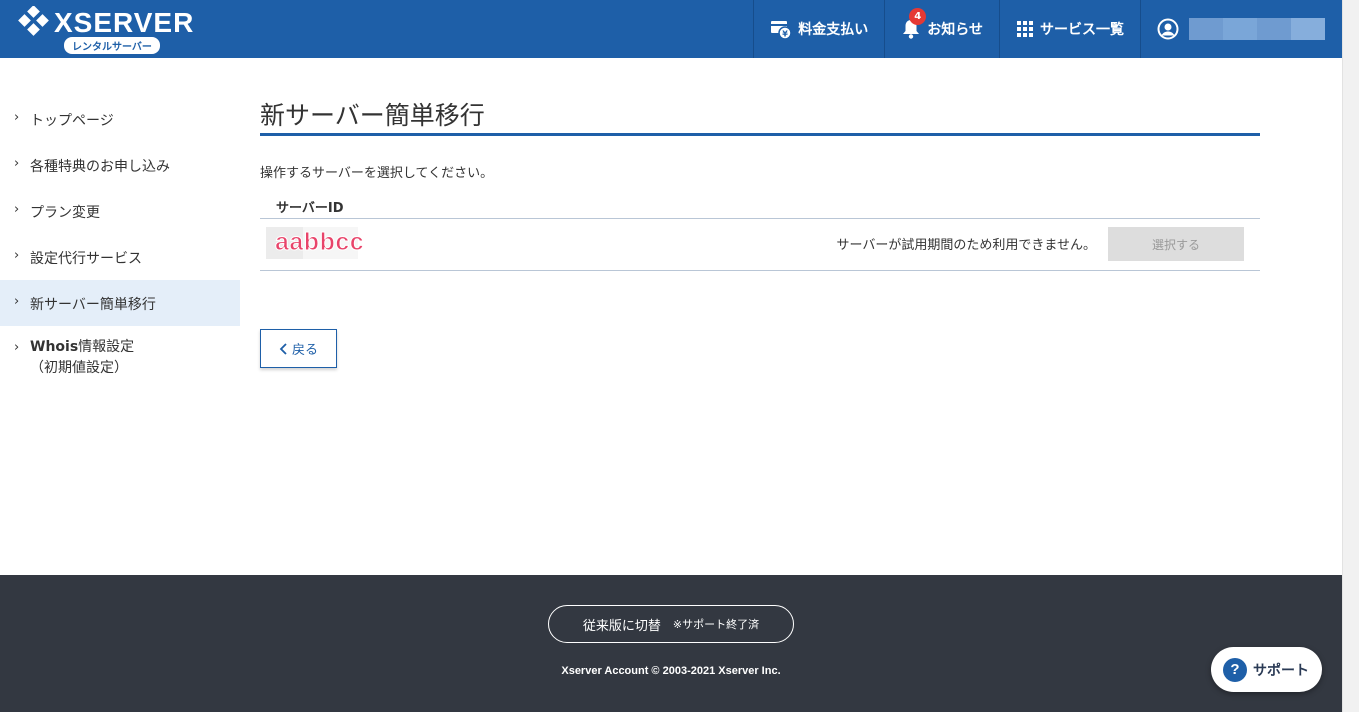  What do you see at coordinates (1281, 670) in the screenshot?
I see `support-label: サポート` at bounding box center [1281, 670].